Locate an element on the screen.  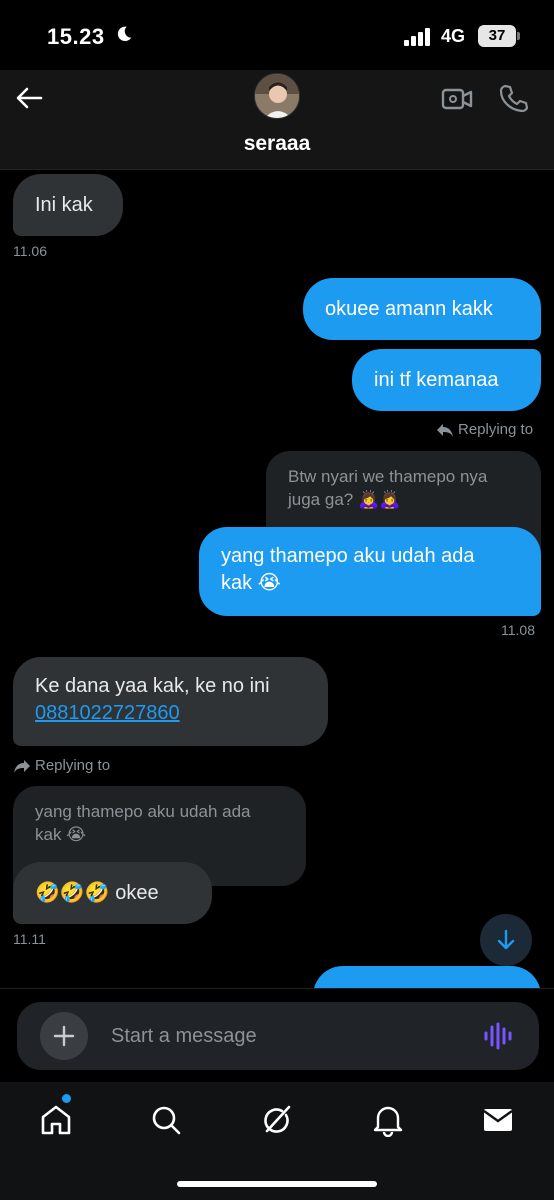
message-text-line: Ke dana yaa kak, ke no ini is located at coordinates (152, 686).